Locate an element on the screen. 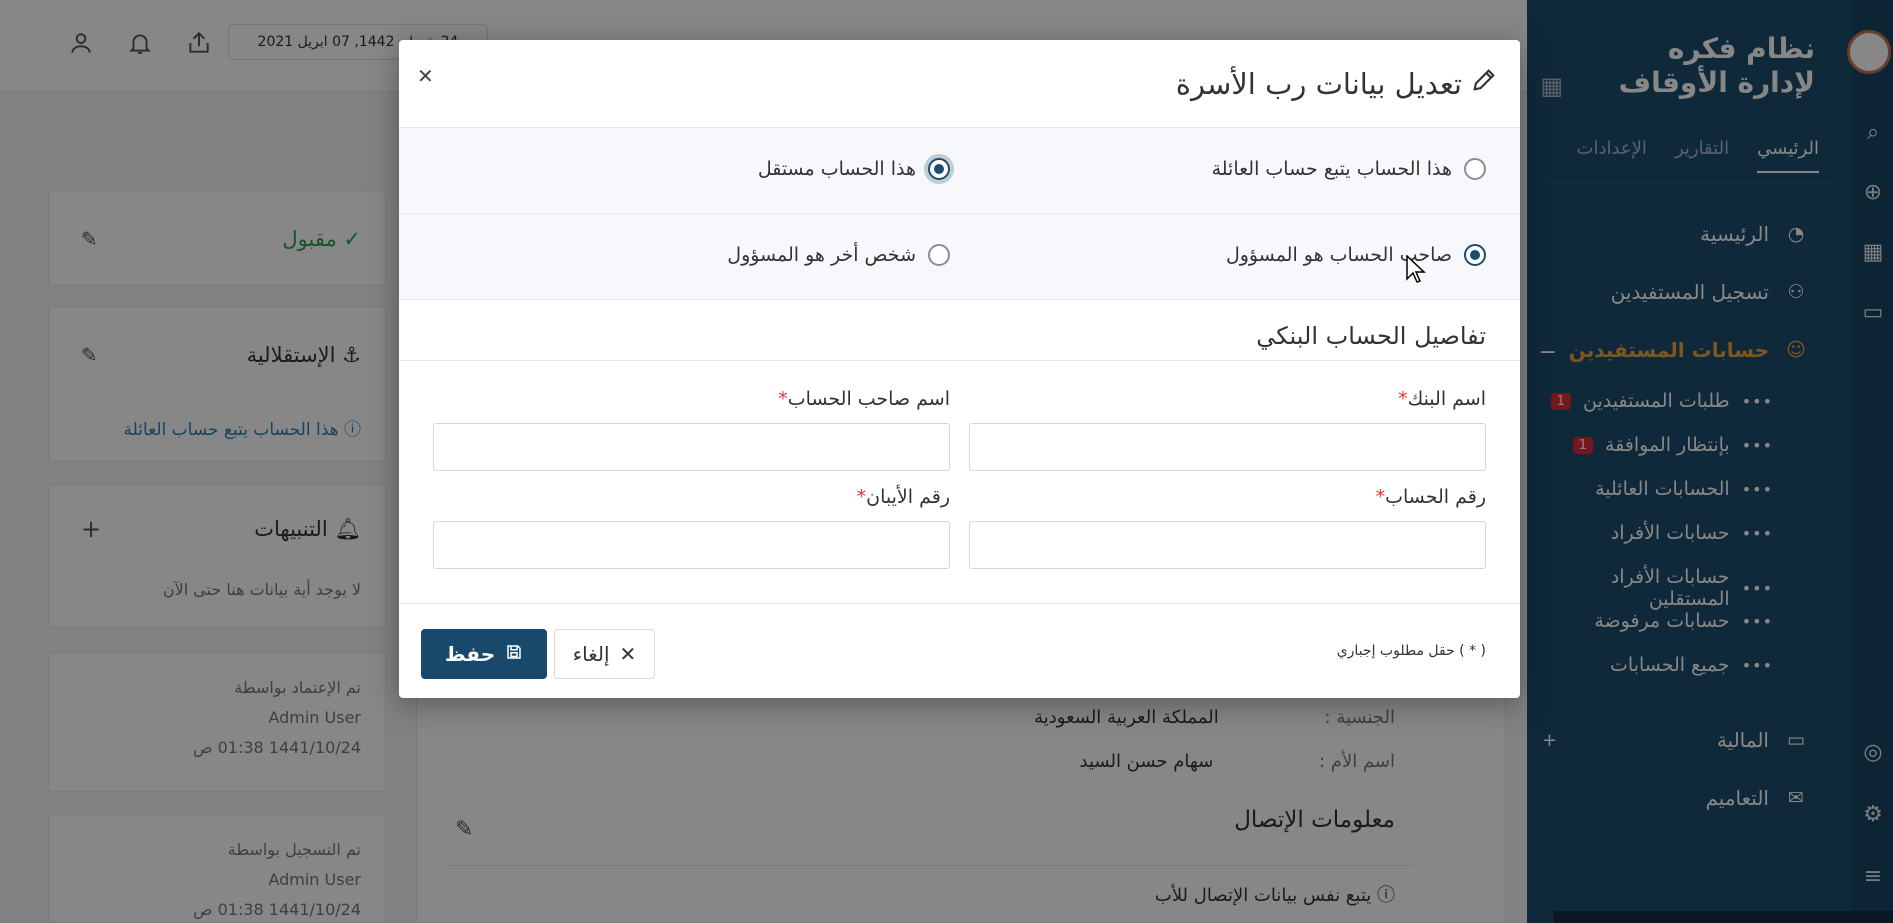 This screenshot has height=923, width=1893. radio-other-responsible: شخص أخر هو المسؤول is located at coordinates (838, 255).